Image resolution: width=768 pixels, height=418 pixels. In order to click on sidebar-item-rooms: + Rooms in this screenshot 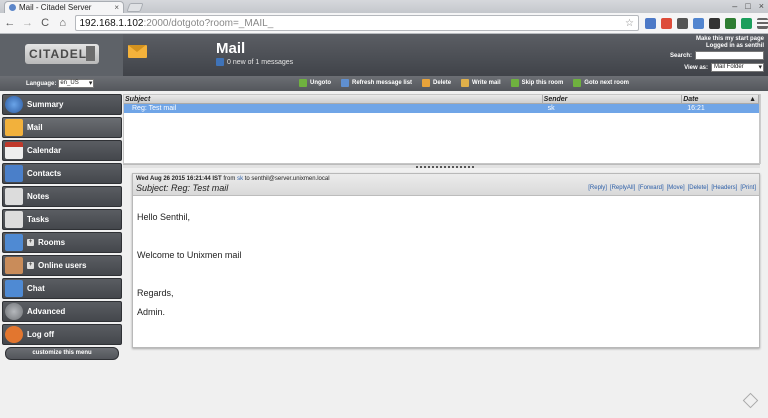, I will do `click(62, 242)`.